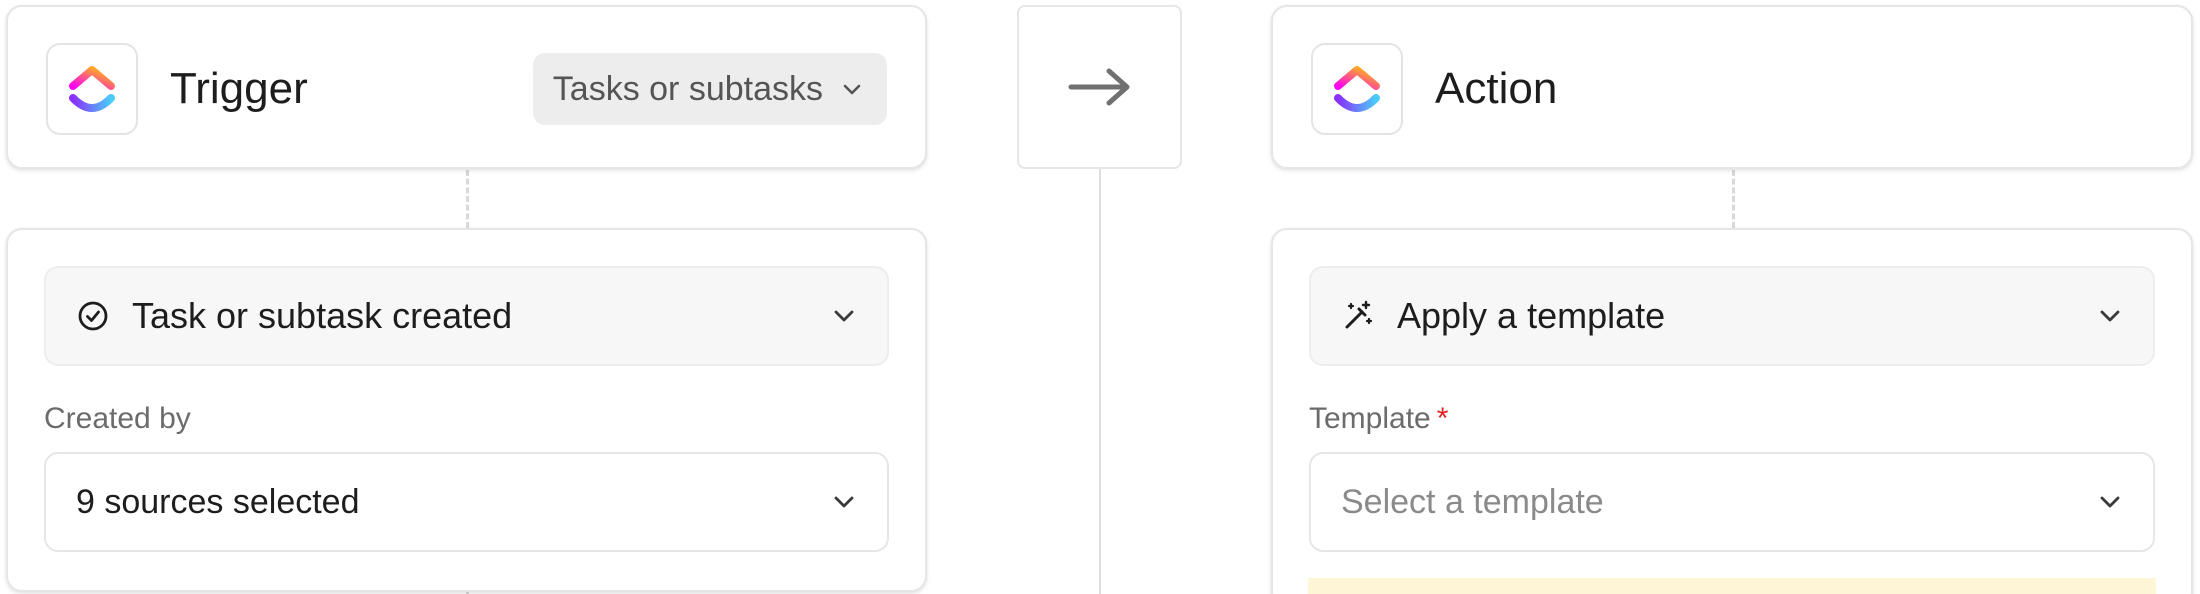 The image size is (2200, 594). What do you see at coordinates (1732, 502) in the screenshot?
I see `template-select: Select a template` at bounding box center [1732, 502].